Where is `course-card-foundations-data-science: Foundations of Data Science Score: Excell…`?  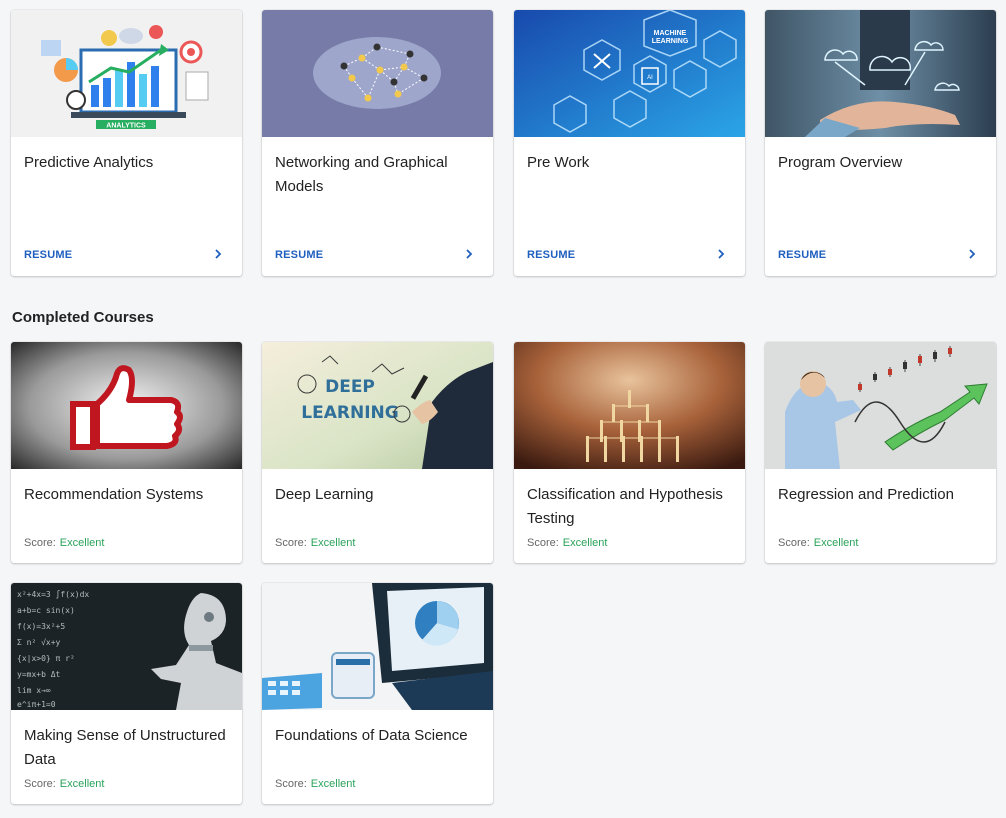 course-card-foundations-data-science: Foundations of Data Science Score: Excell… is located at coordinates (377, 693).